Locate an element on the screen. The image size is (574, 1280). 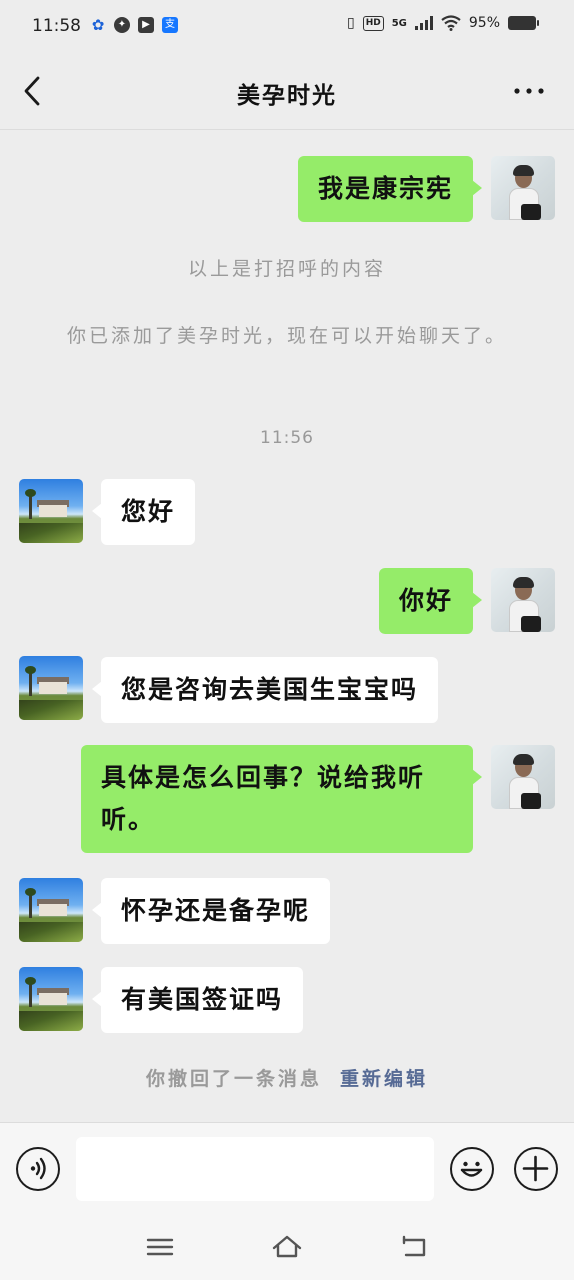
battery-icon is located at coordinates (523, 23).